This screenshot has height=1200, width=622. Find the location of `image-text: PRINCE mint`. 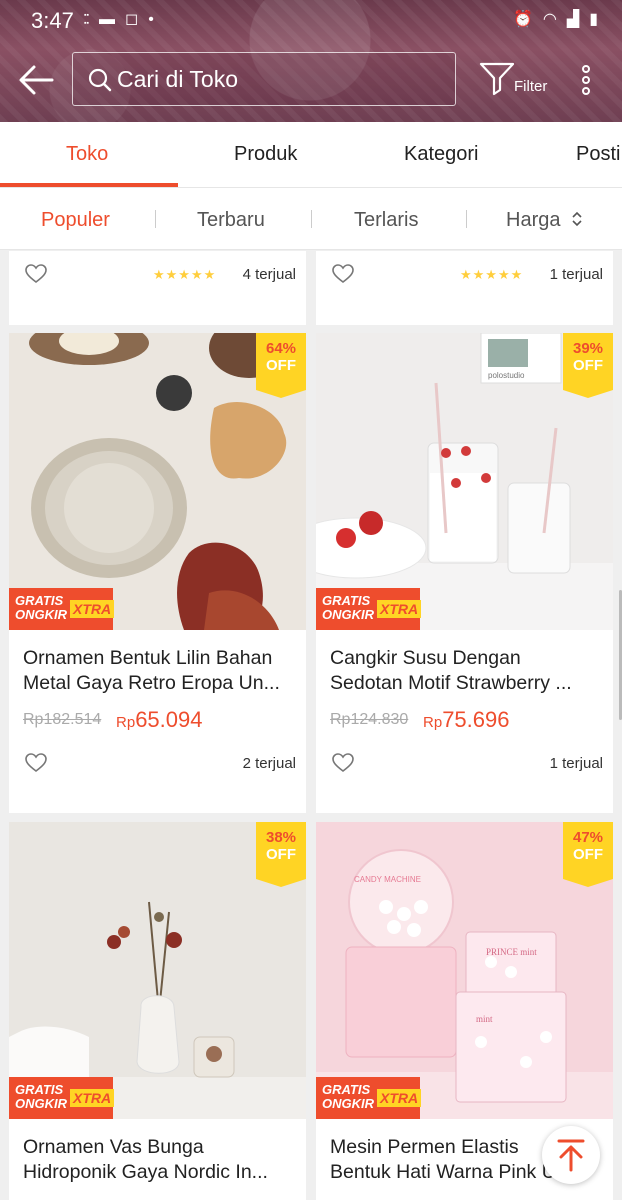

image-text: PRINCE mint is located at coordinates (511, 952).